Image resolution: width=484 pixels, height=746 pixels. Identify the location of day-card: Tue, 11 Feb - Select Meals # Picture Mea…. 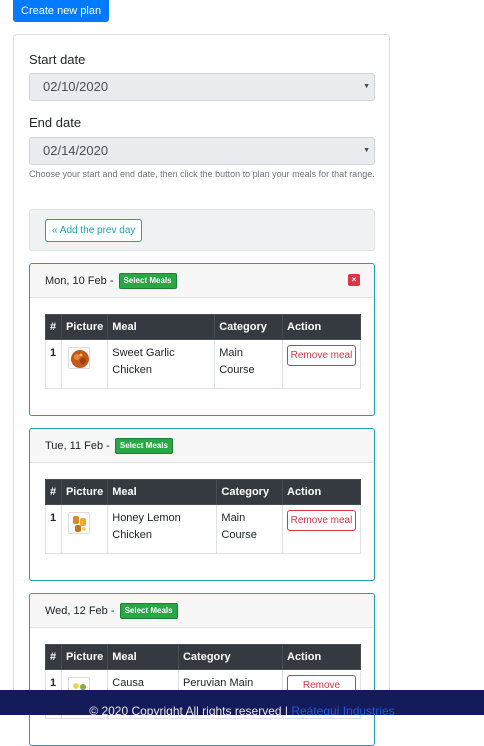
(202, 504).